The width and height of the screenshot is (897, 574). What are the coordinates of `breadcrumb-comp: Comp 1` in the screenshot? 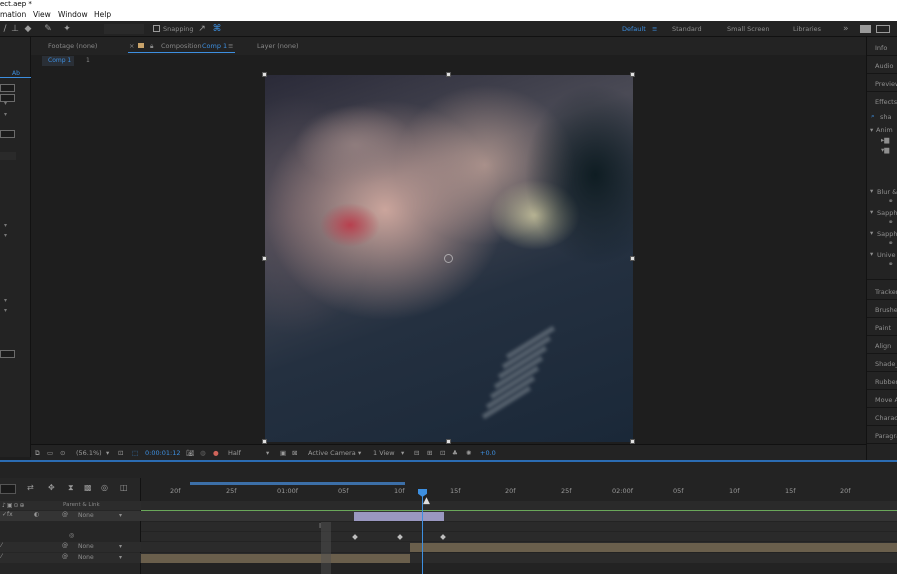 It's located at (58, 61).